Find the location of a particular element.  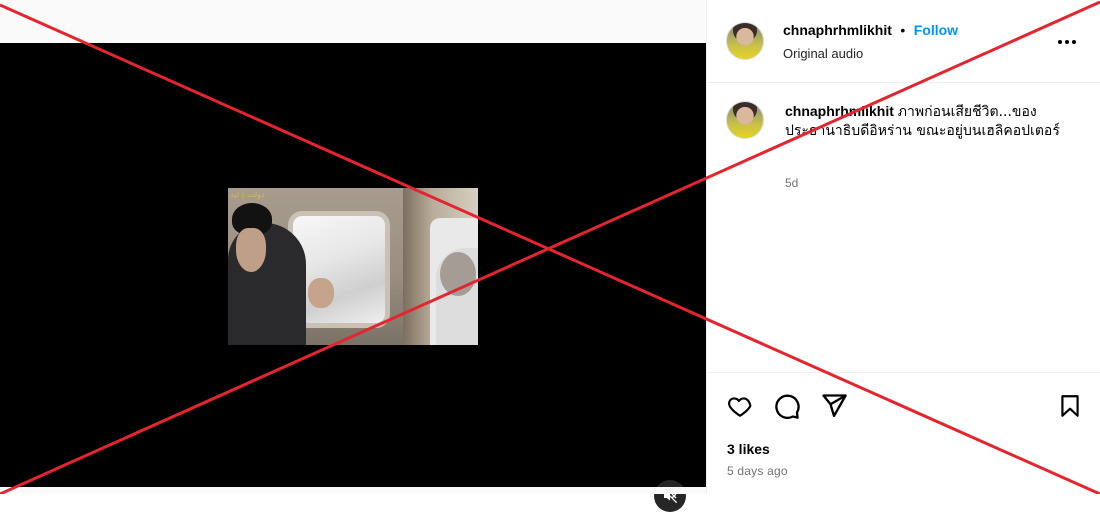

post-time: 5 days ago is located at coordinates (757, 471).